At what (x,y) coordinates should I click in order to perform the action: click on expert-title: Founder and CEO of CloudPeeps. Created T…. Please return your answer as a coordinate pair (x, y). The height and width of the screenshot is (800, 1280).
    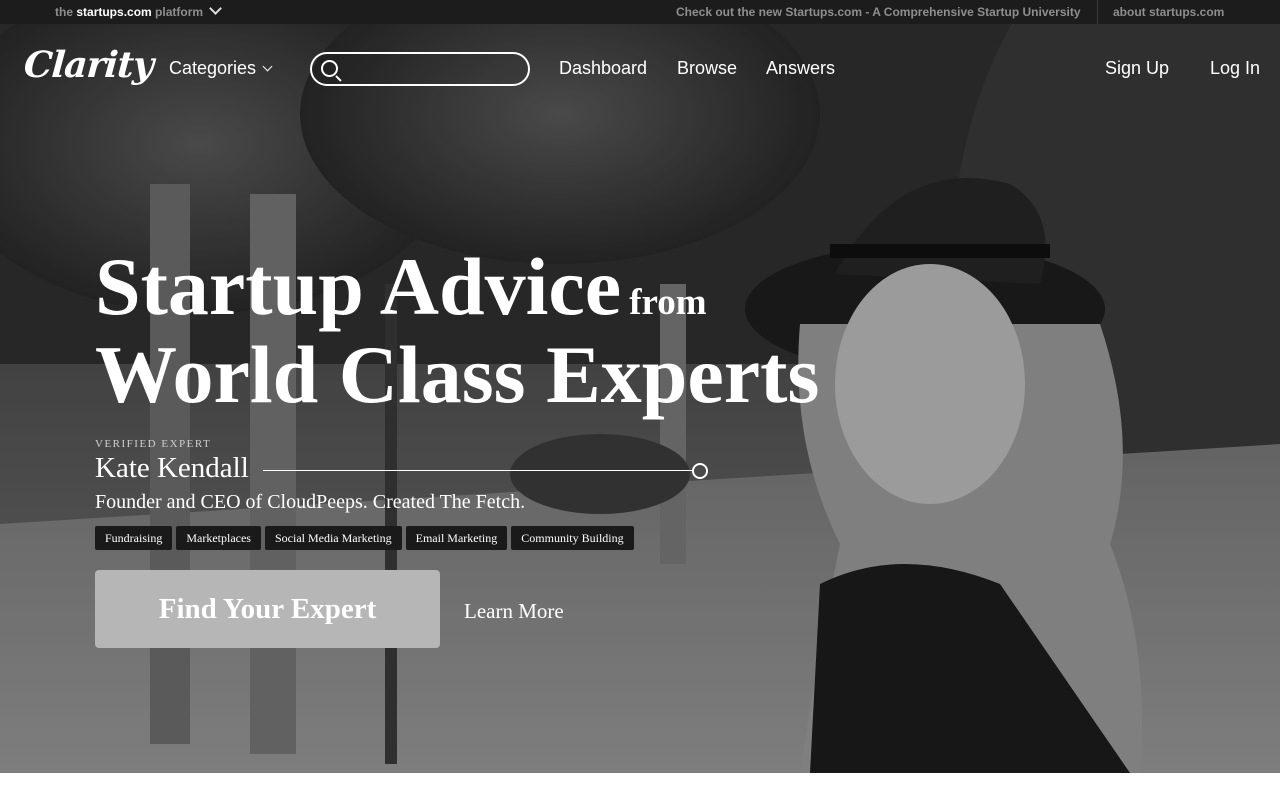
    Looking at the image, I should click on (310, 502).